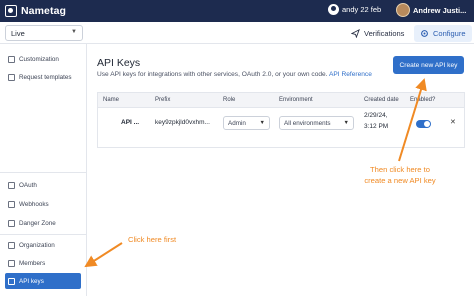 Image resolution: width=474 pixels, height=296 pixels. I want to click on annotation-click-first: Click here first, so click(152, 239).